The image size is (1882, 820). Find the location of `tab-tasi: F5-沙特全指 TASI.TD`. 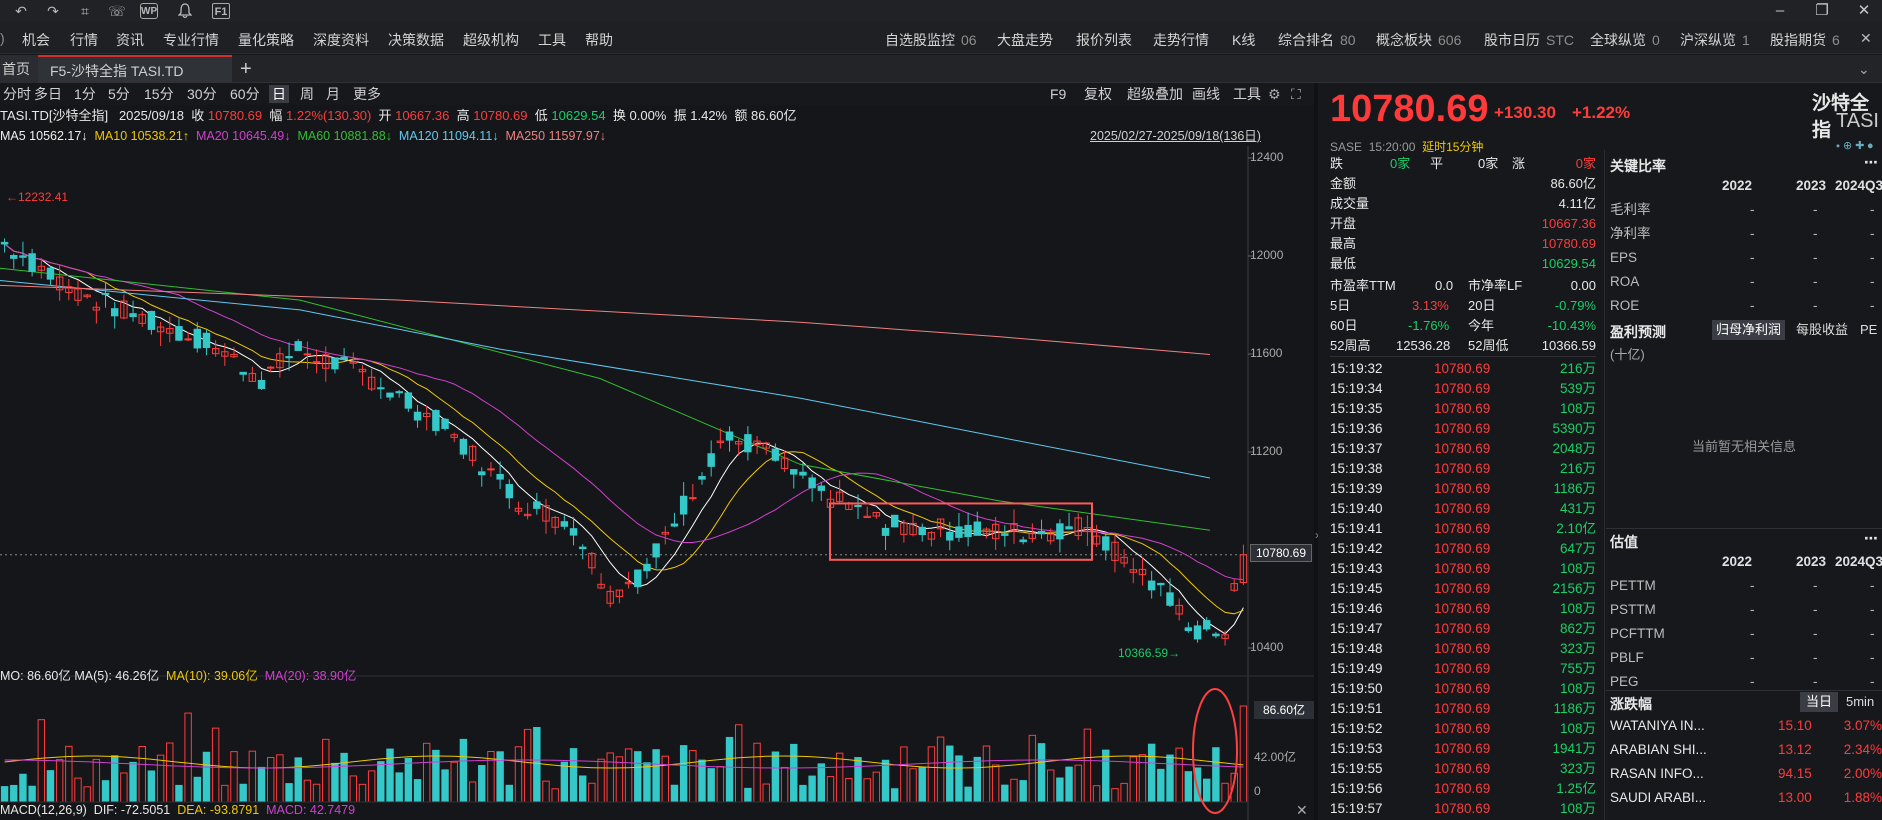

tab-tasi: F5-沙特全指 TASI.TD is located at coordinates (135, 69).